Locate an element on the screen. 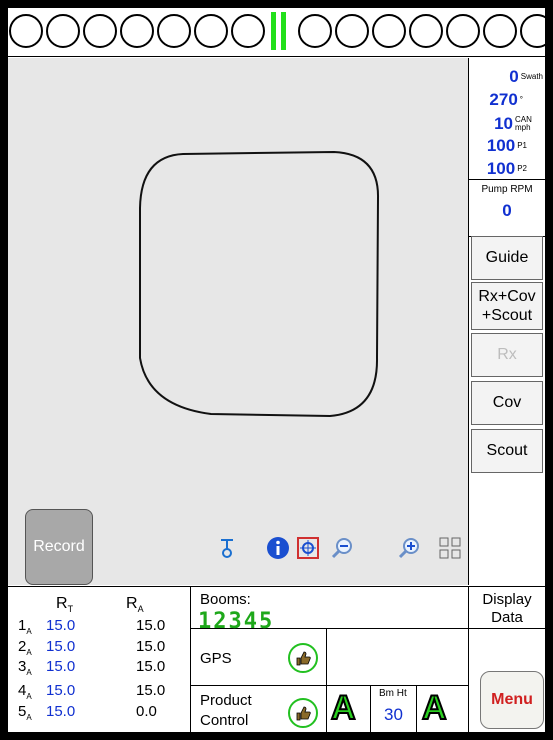  pump-rpm-label: Pump RPM is located at coordinates (507, 189).